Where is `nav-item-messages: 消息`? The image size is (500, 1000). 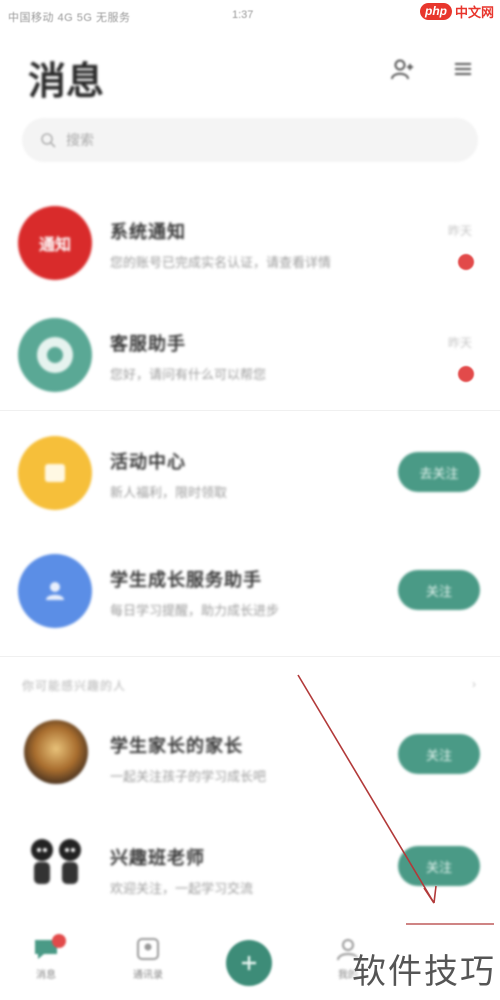
nav-item-messages: 消息 is located at coordinates (46, 963).